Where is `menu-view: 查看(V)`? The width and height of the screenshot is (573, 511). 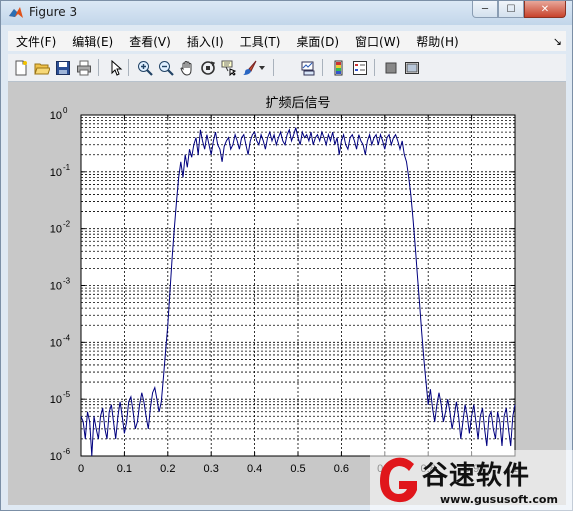 menu-view: 查看(V) is located at coordinates (150, 41).